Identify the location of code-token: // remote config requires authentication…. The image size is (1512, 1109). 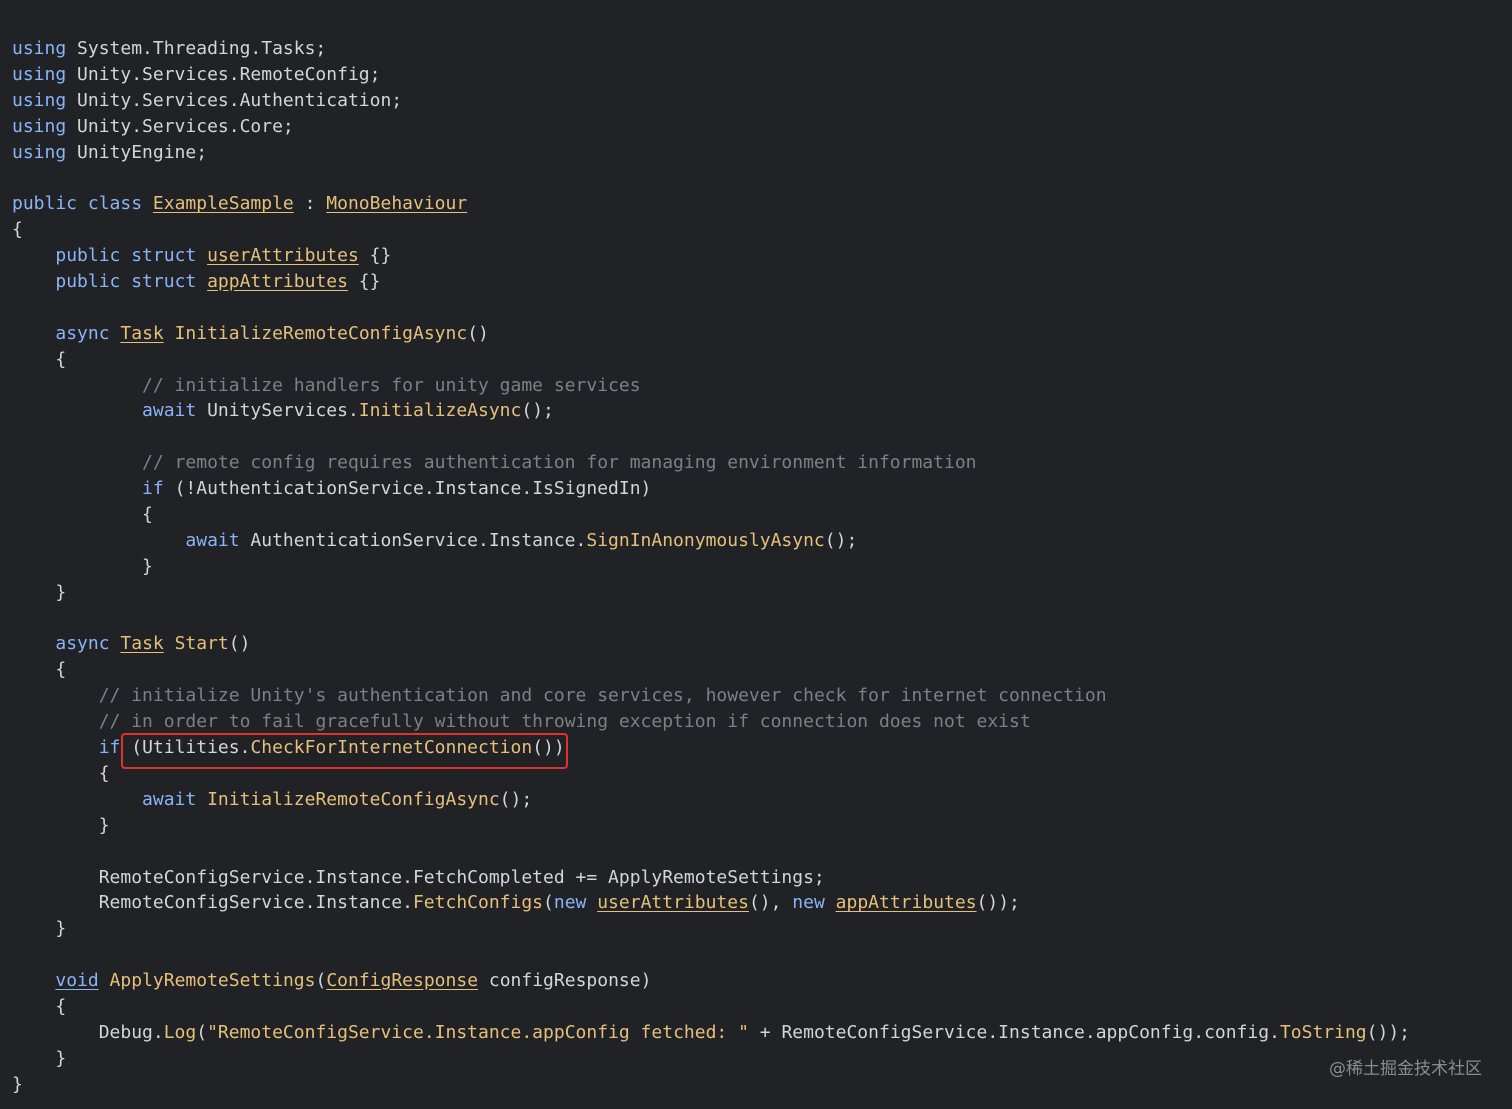
(559, 463).